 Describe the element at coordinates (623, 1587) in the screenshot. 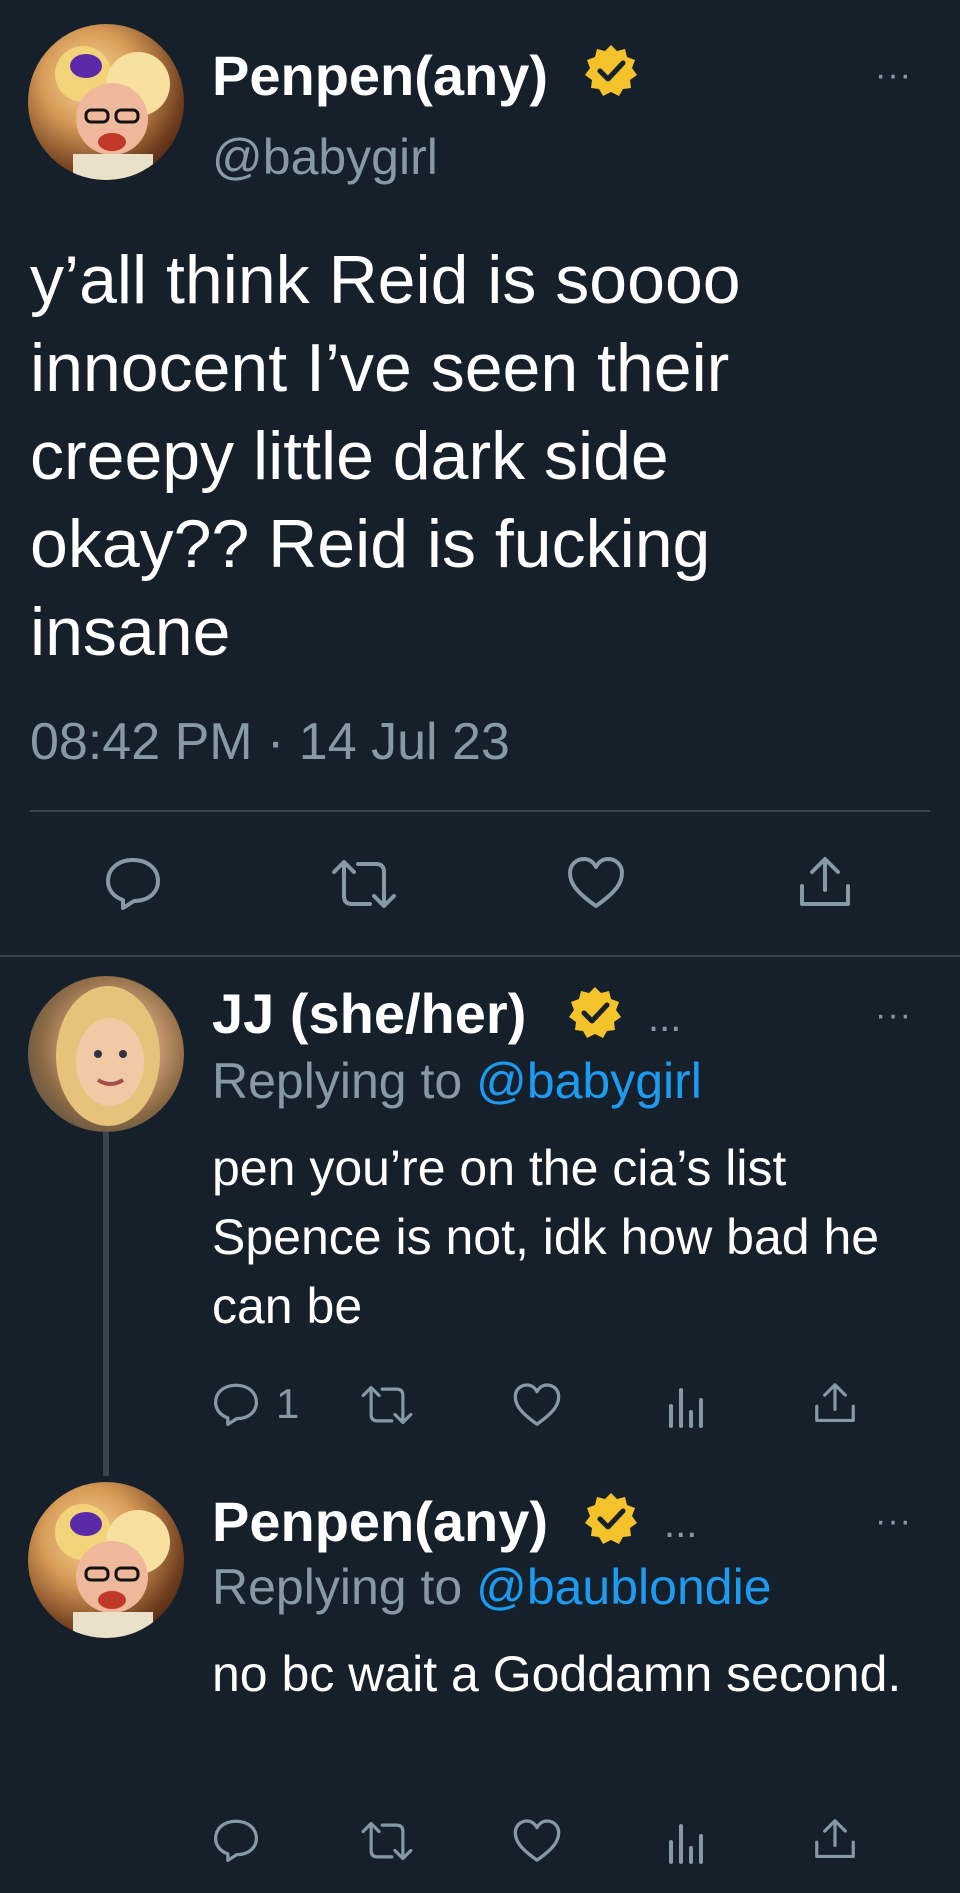

I see `replying-to-handle: @baublondie` at that location.